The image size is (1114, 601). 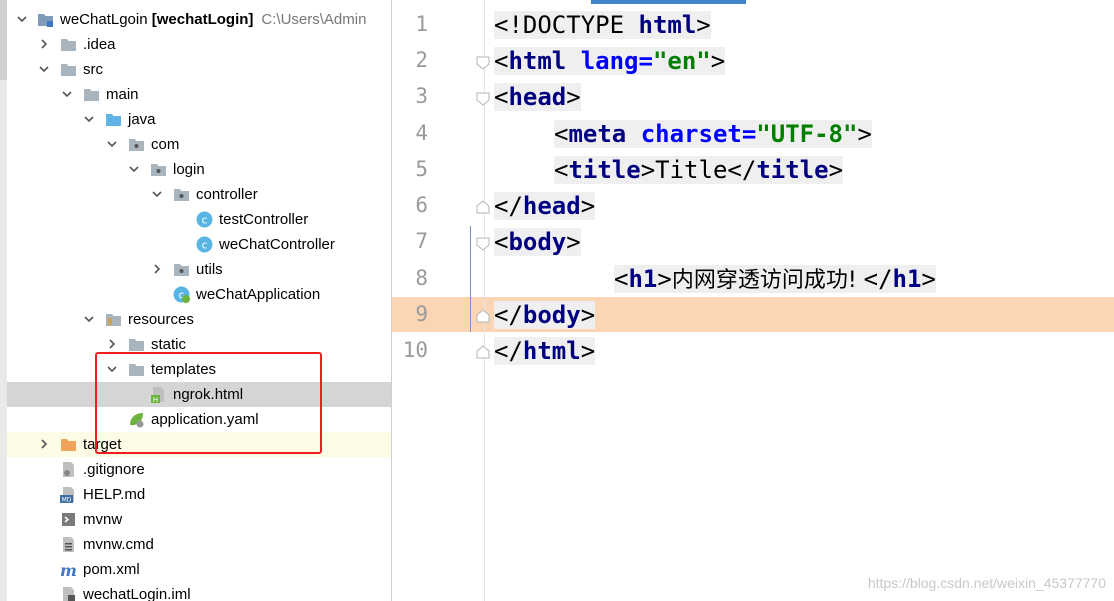 What do you see at coordinates (199, 494) in the screenshot?
I see `tree-item-help-md: MD HELP.md` at bounding box center [199, 494].